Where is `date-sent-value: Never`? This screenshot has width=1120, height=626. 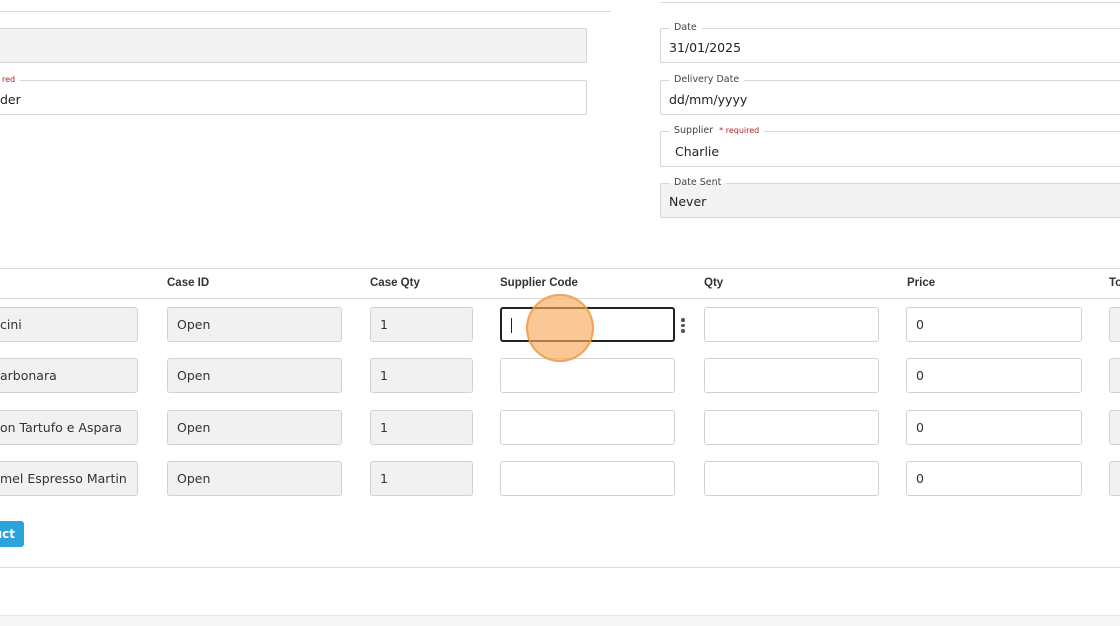
date-sent-value: Never is located at coordinates (688, 201).